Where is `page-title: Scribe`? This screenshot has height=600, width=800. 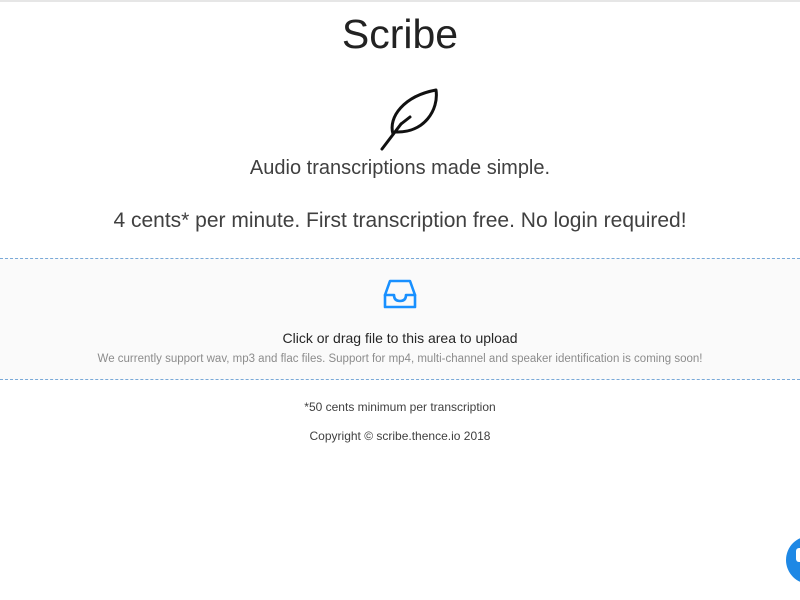
page-title: Scribe is located at coordinates (400, 34).